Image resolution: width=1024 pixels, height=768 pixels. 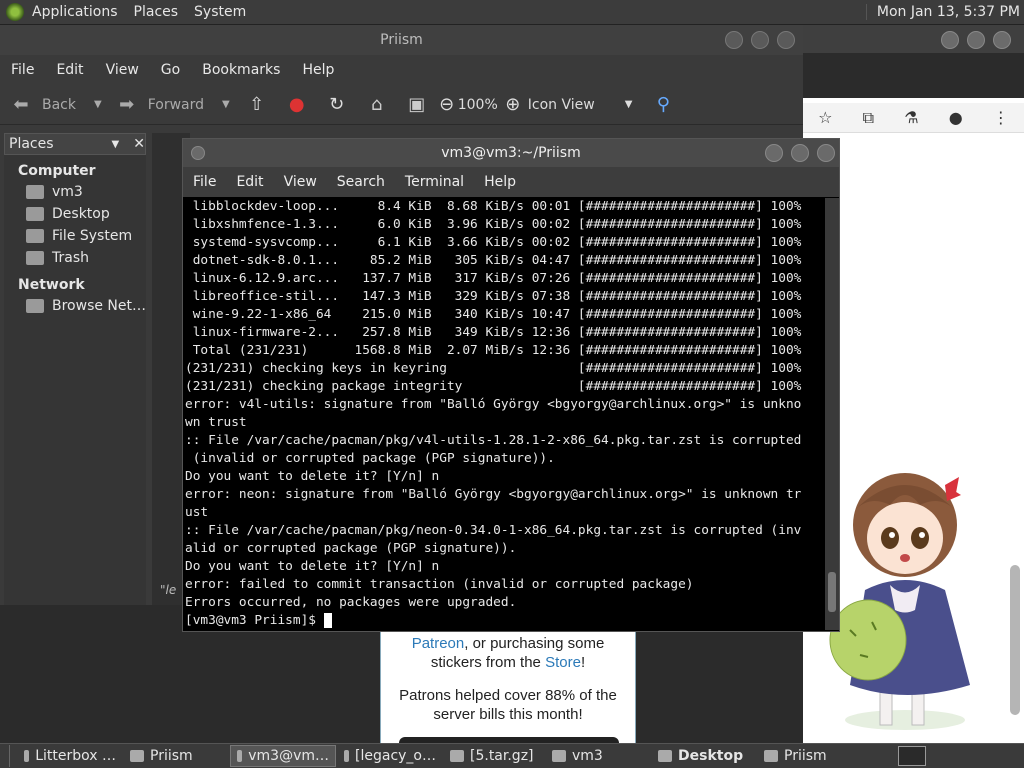 I want to click on system-menu: System, so click(x=220, y=12).